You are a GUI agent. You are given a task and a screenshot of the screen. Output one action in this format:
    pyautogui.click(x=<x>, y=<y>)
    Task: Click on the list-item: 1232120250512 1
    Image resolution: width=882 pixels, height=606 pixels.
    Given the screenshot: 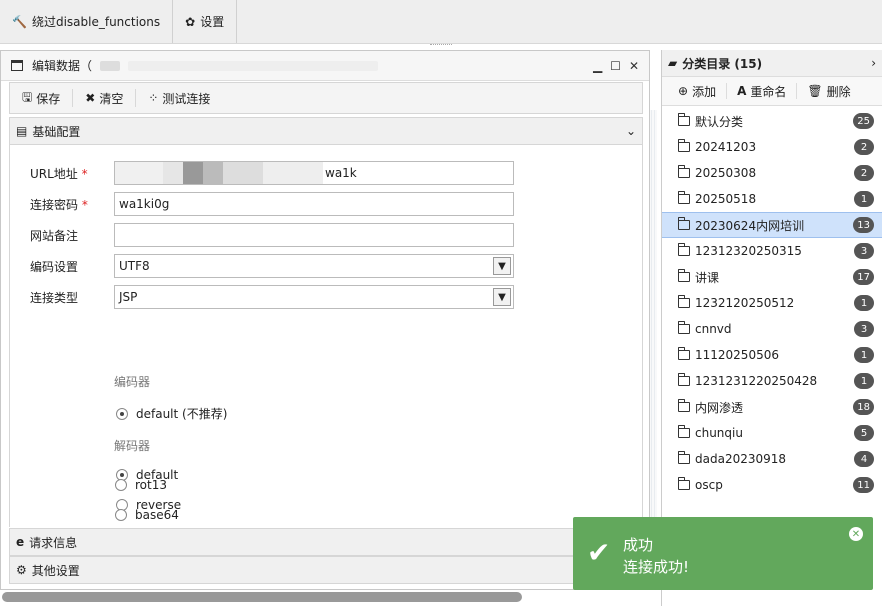 What is the action you would take?
    pyautogui.click(x=772, y=303)
    